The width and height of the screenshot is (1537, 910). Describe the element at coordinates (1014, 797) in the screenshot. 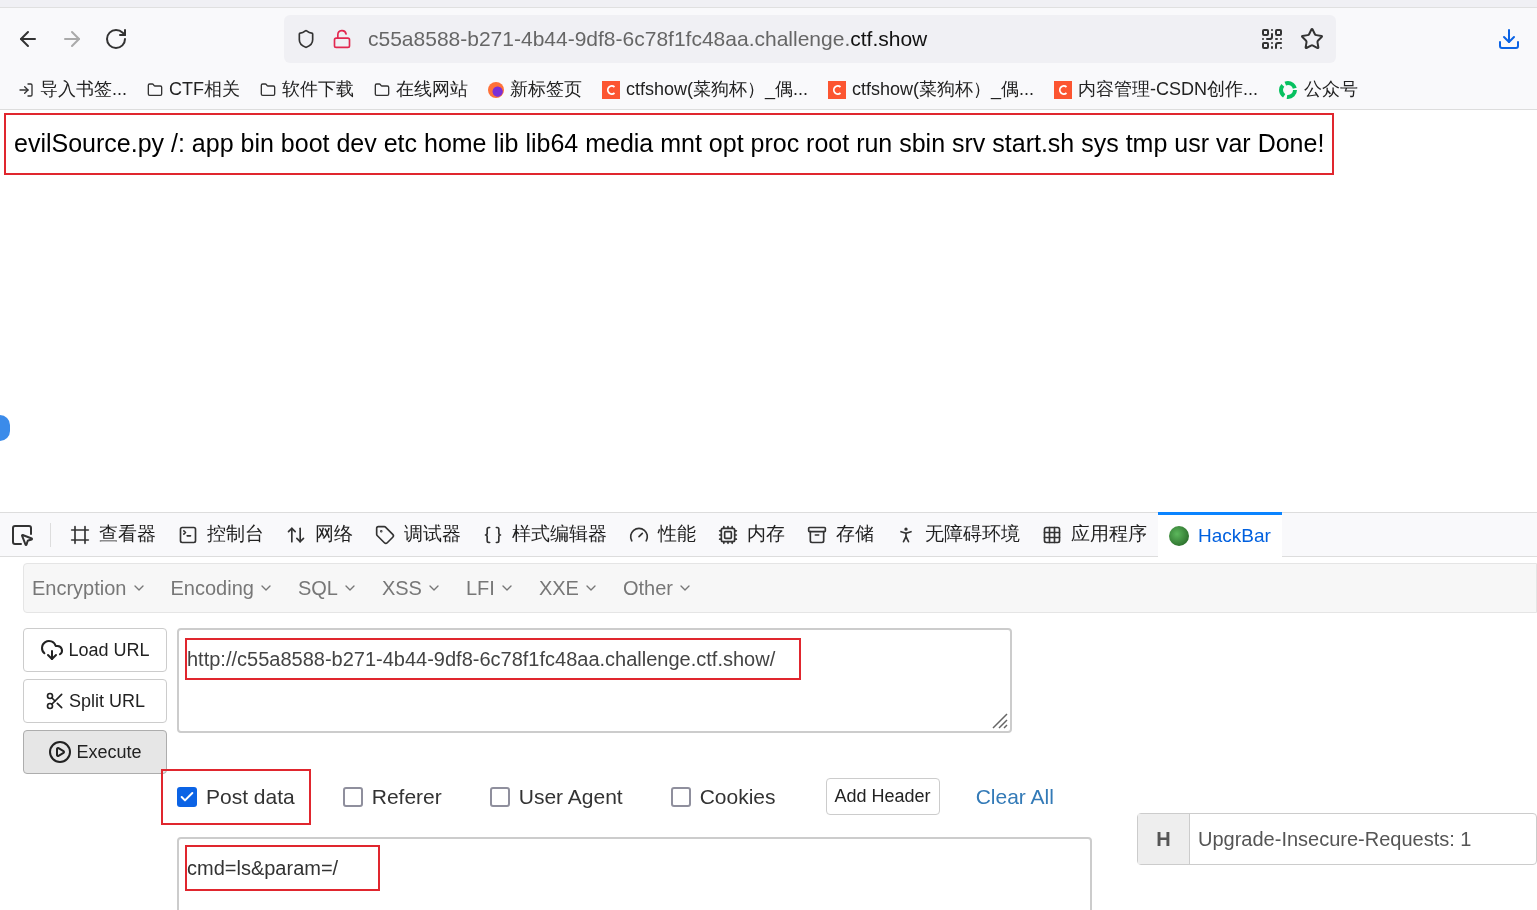

I see `clear-all-link: Clear All` at that location.